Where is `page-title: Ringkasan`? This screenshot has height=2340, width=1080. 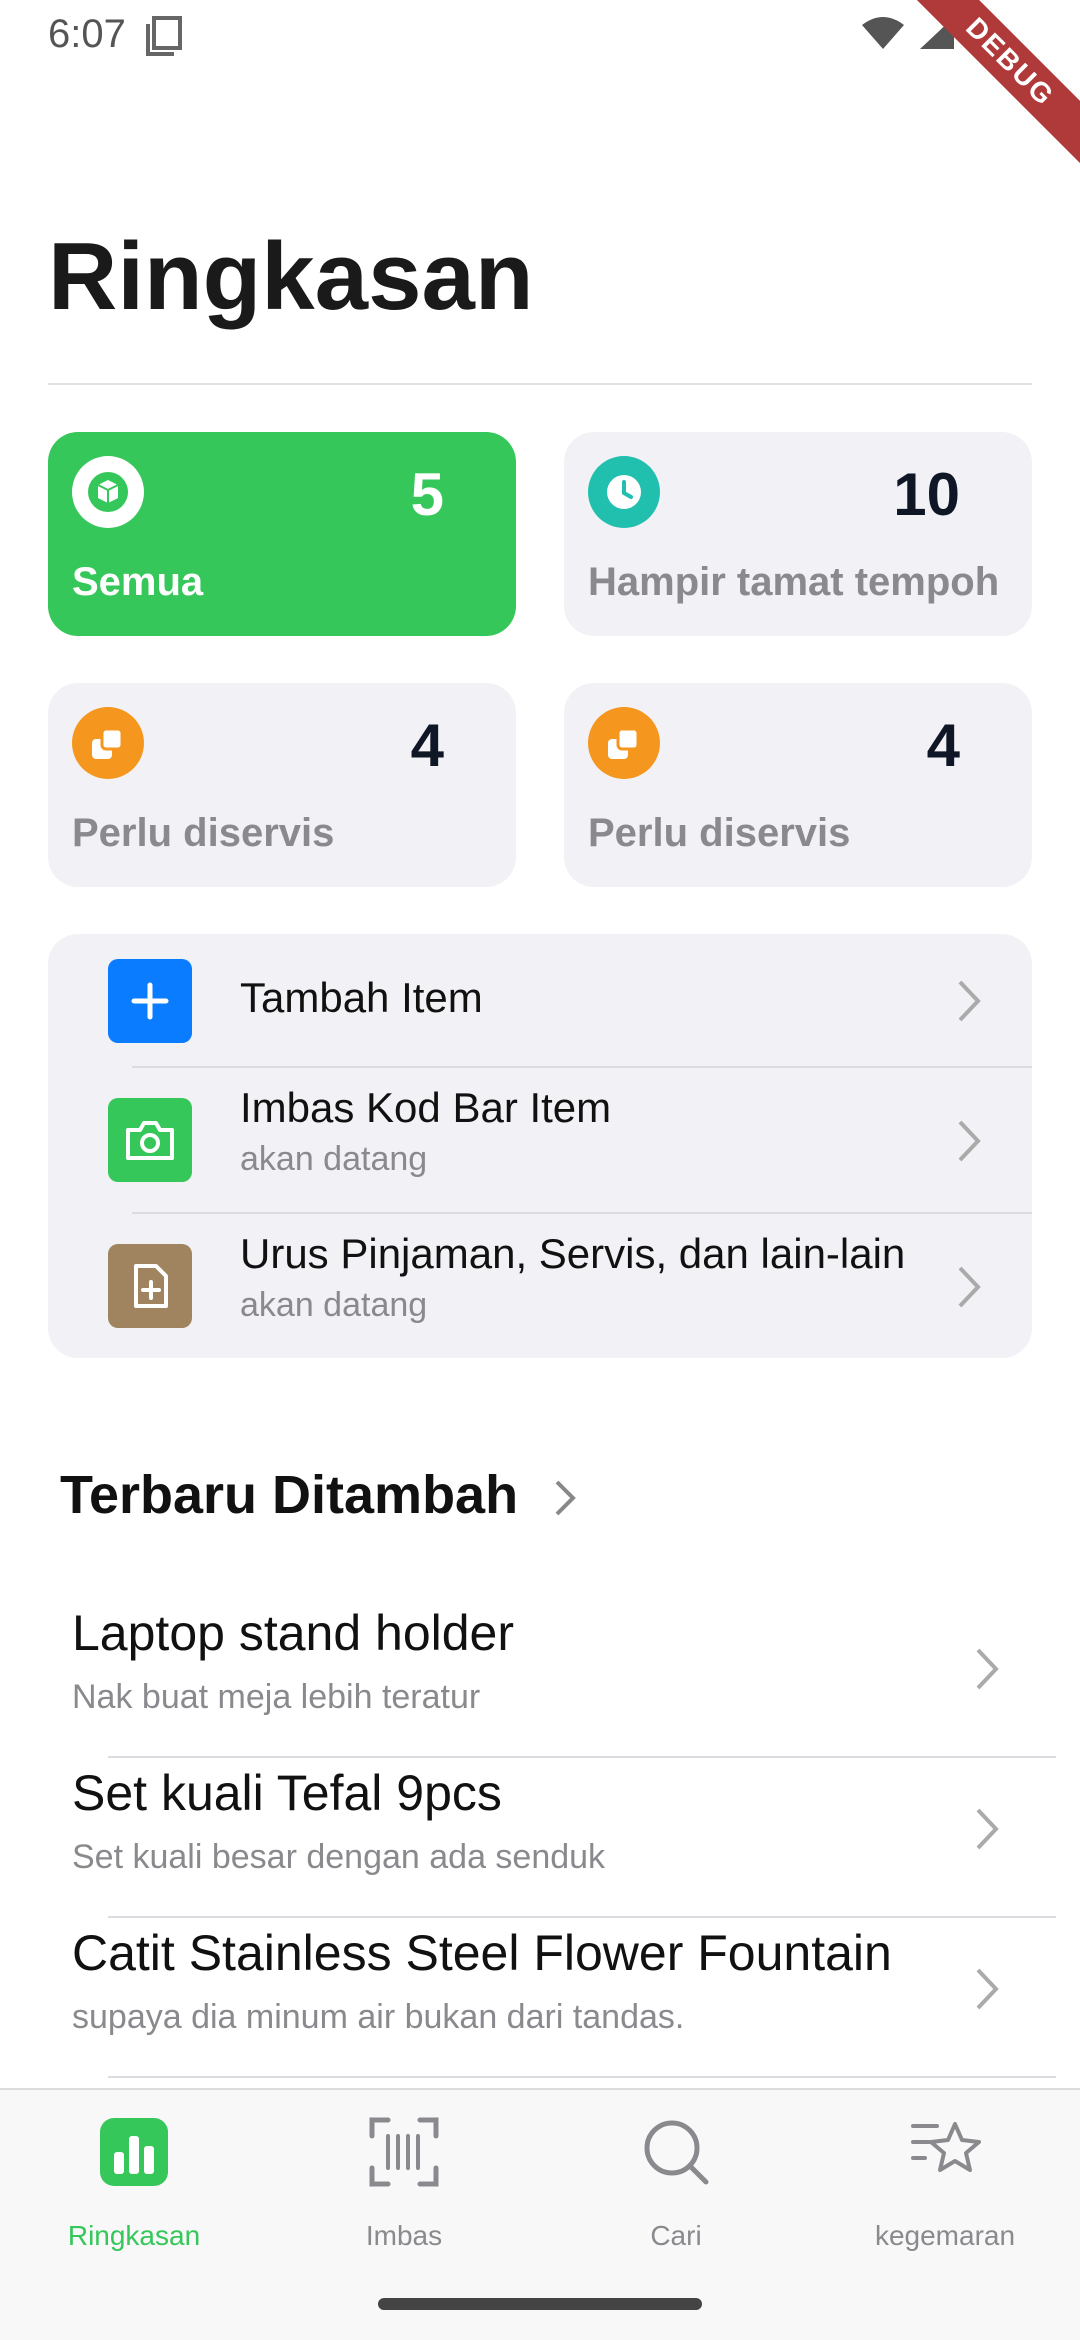 page-title: Ringkasan is located at coordinates (291, 276).